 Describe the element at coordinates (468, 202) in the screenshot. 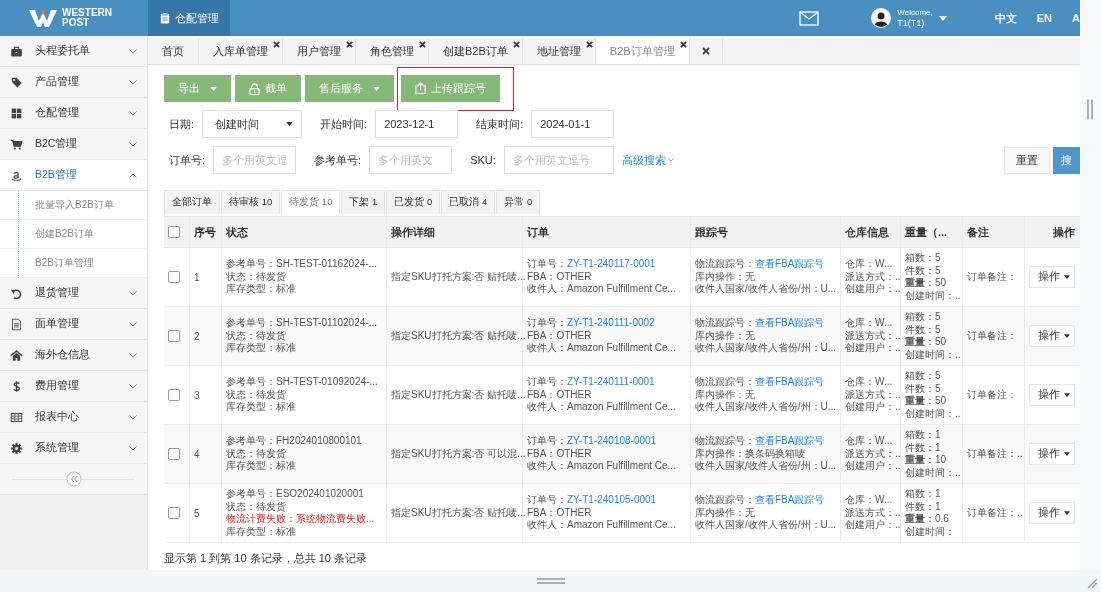

I see `status-tab: 已取消 4` at that location.